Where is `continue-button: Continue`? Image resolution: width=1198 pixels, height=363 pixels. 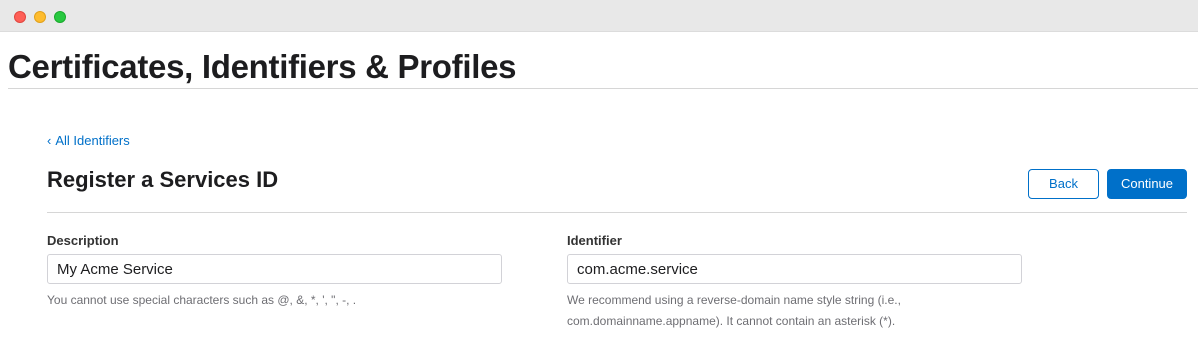 continue-button: Continue is located at coordinates (1147, 184).